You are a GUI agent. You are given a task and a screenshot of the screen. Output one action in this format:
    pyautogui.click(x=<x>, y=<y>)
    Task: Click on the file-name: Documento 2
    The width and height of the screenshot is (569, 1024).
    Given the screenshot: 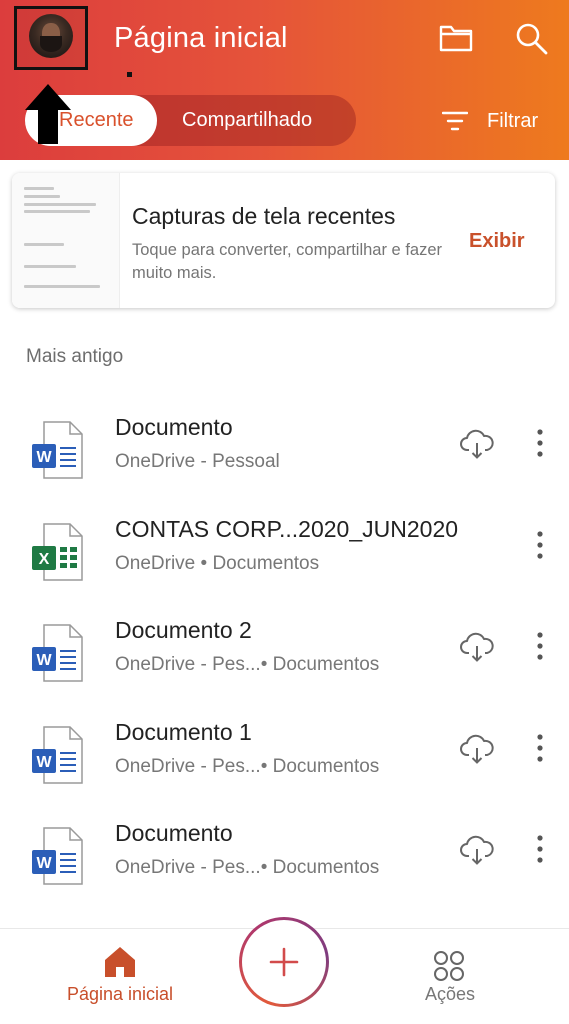 What is the action you would take?
    pyautogui.click(x=183, y=630)
    